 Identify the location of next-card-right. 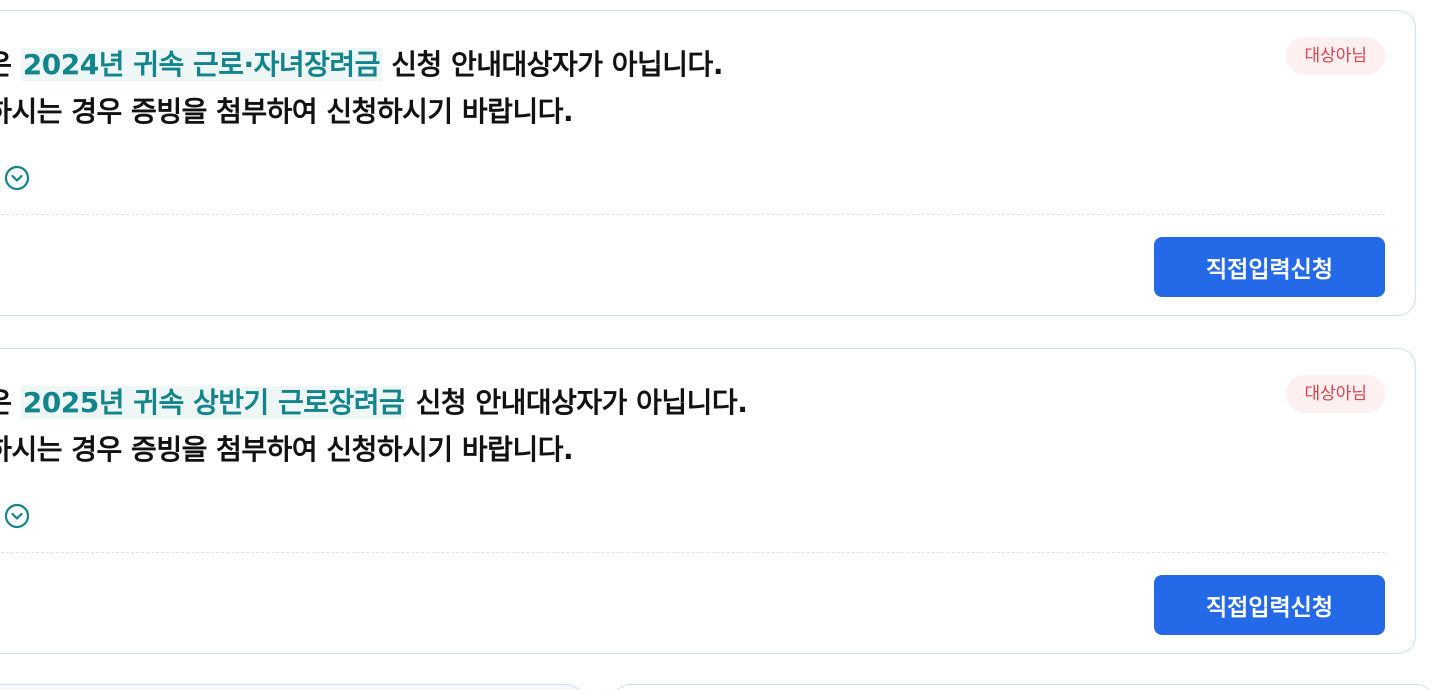
(1023, 687).